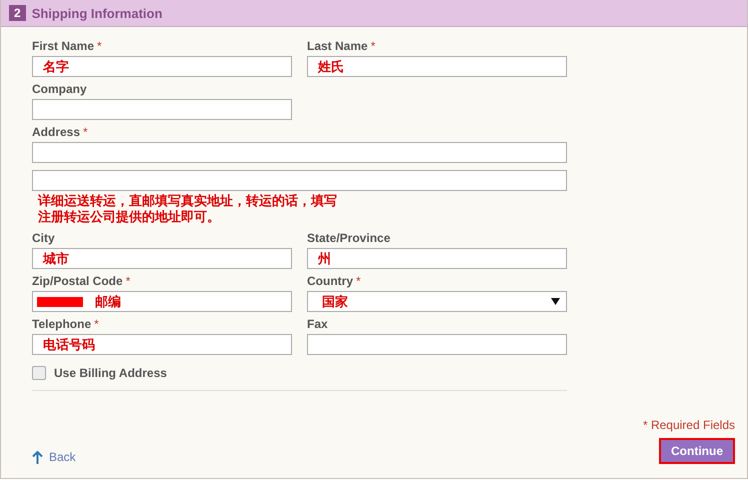 The height and width of the screenshot is (480, 748). Describe the element at coordinates (44, 238) in the screenshot. I see `field-label: City` at that location.